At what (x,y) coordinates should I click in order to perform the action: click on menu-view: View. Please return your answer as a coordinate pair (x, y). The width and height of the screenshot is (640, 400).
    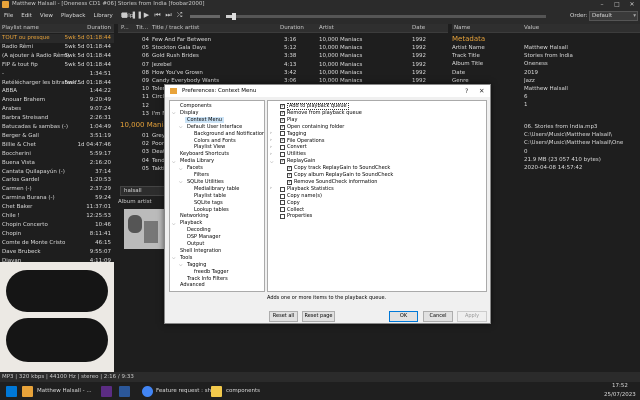
    Looking at the image, I should click on (46, 16).